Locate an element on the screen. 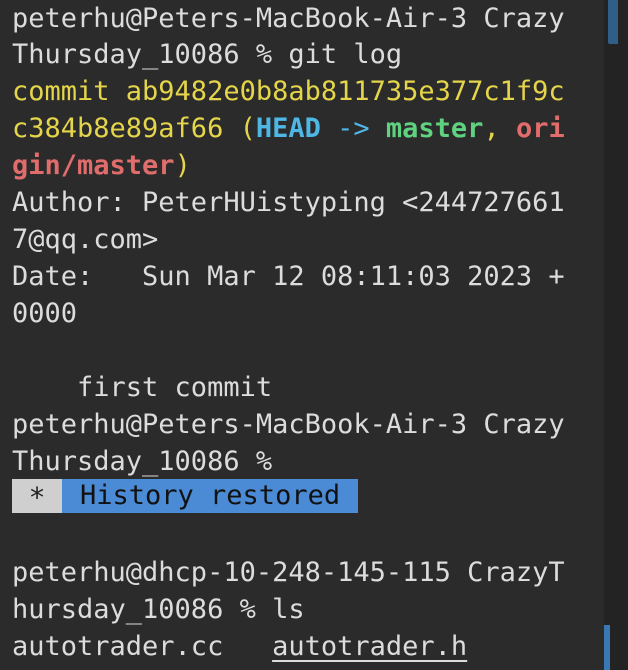 This screenshot has height=670, width=628. head-ref: HEAD is located at coordinates (288, 128).